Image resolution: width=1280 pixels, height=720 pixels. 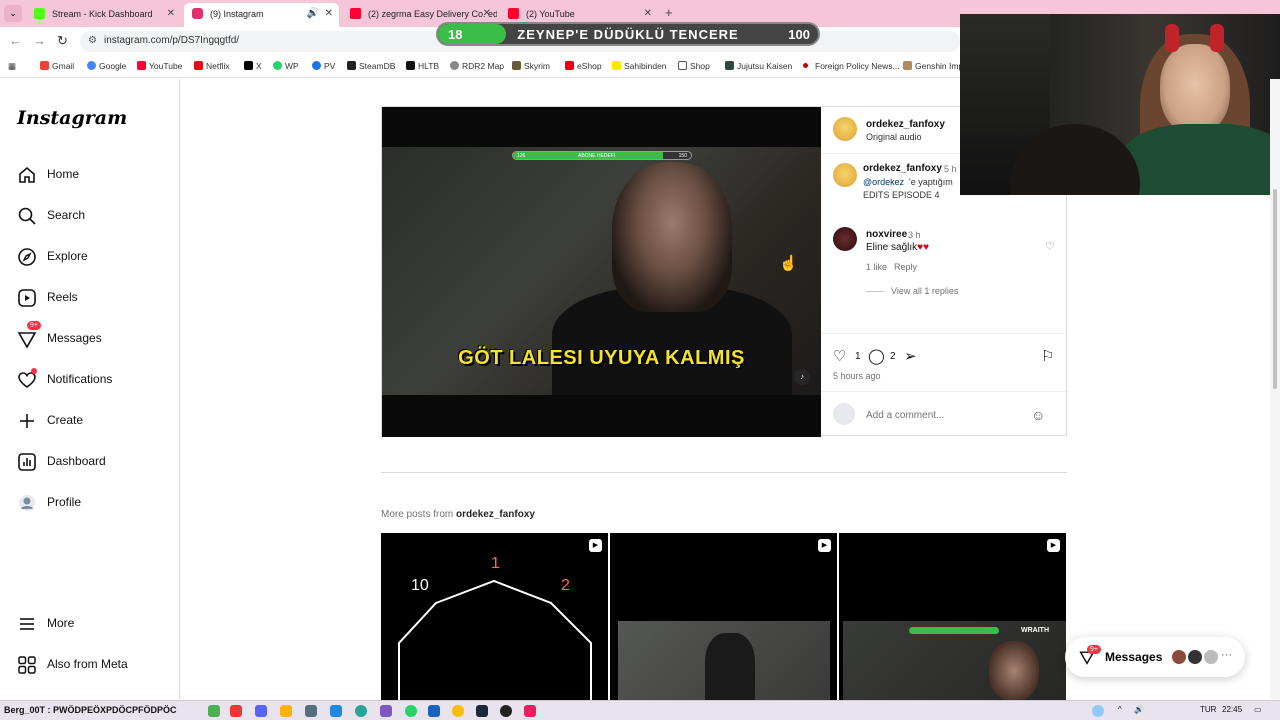 I want to click on antler-headband, so click(x=1217, y=38).